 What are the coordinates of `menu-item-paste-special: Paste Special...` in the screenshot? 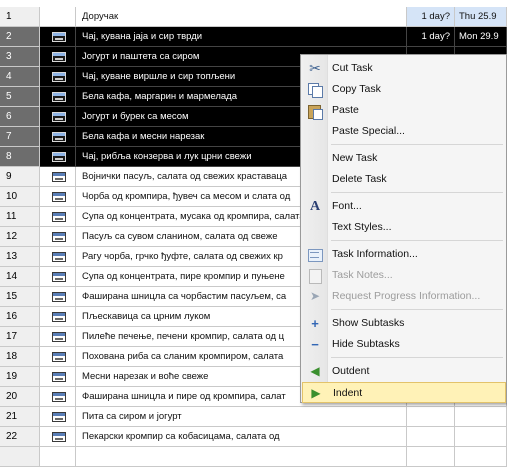 It's located at (404, 131).